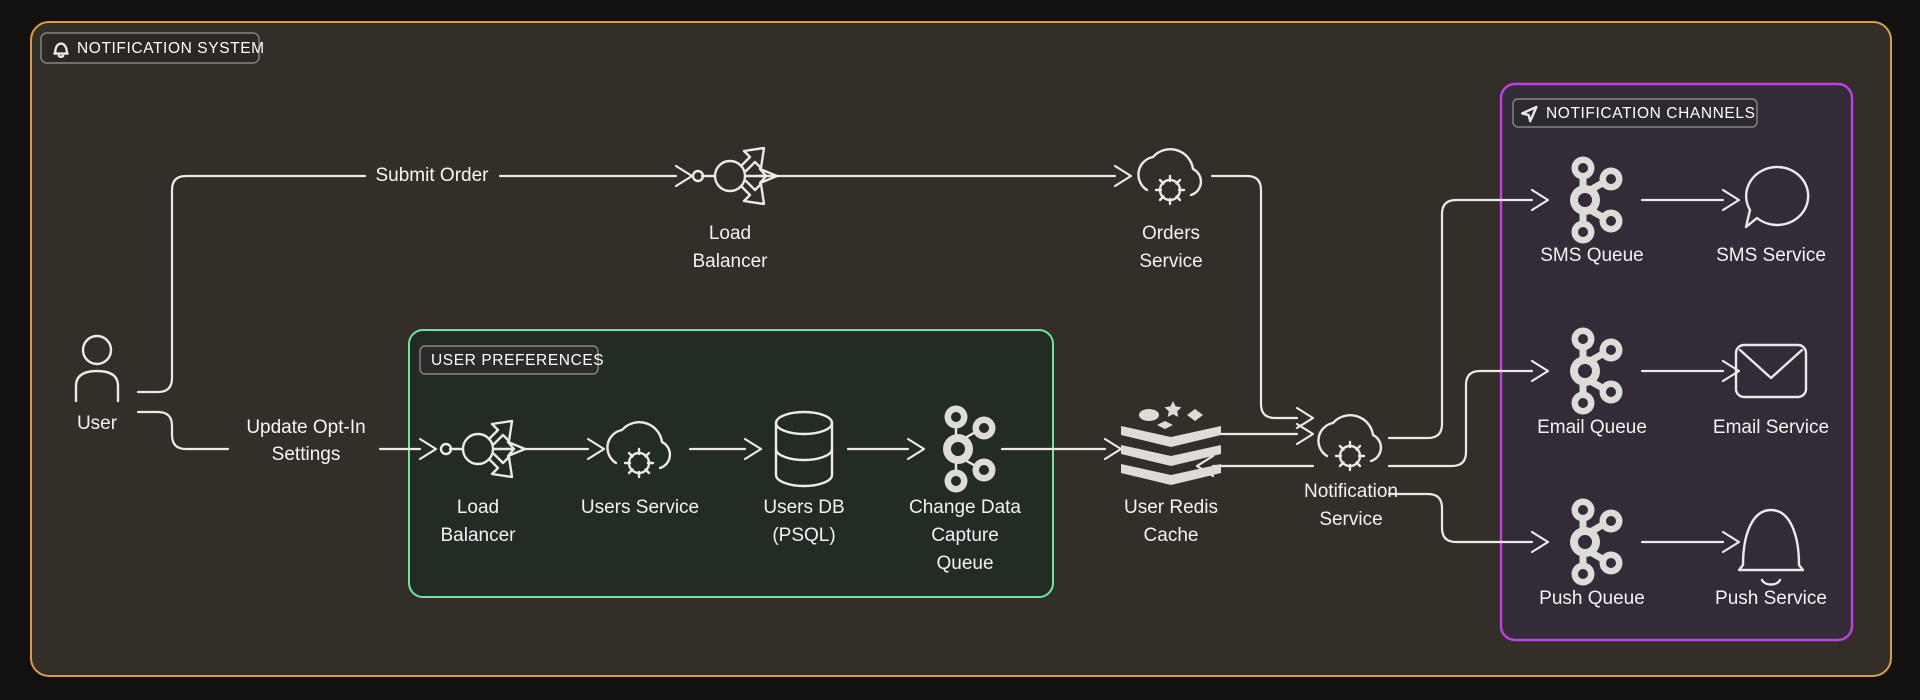  What do you see at coordinates (1350, 519) in the screenshot?
I see `node-notification-service-label-2: Service` at bounding box center [1350, 519].